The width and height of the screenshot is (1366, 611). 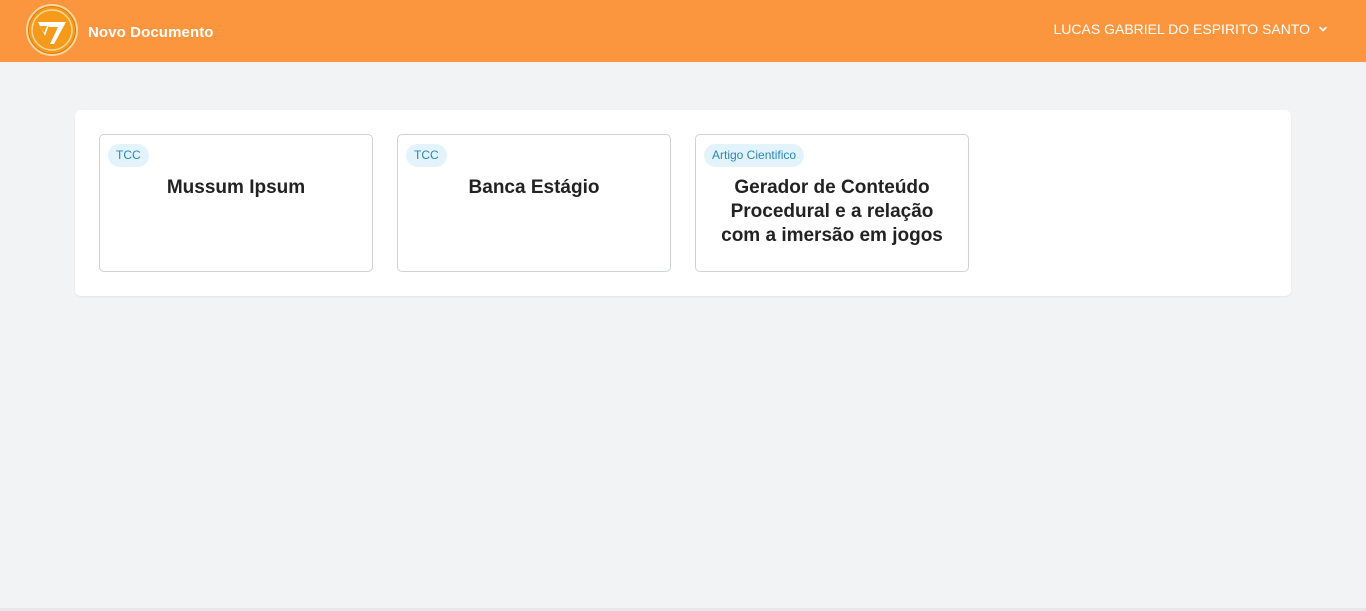 I want to click on chevron-down-icon, so click(x=1323, y=29).